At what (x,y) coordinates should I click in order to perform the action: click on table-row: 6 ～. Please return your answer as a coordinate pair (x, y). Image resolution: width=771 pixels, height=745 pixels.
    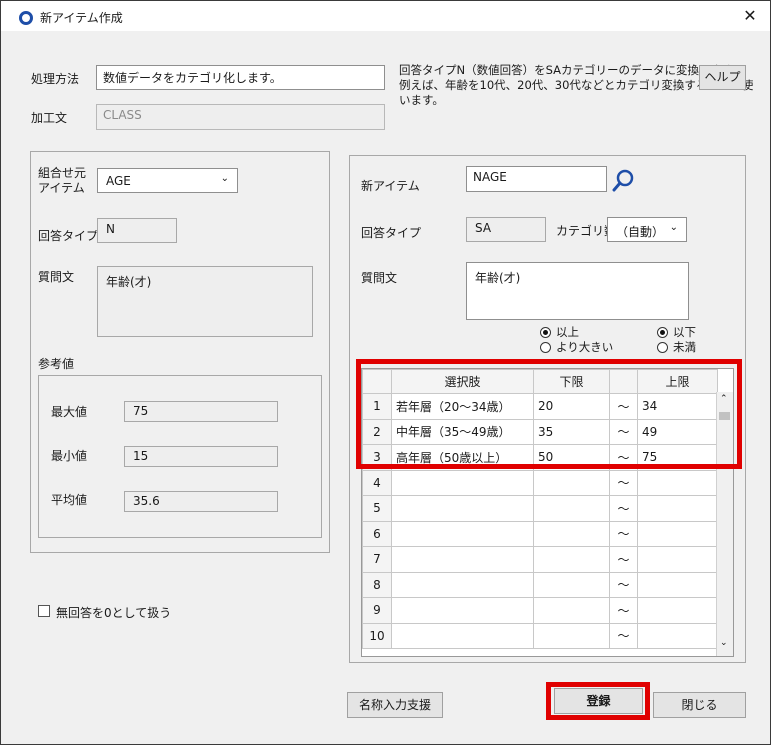
    Looking at the image, I should click on (540, 533).